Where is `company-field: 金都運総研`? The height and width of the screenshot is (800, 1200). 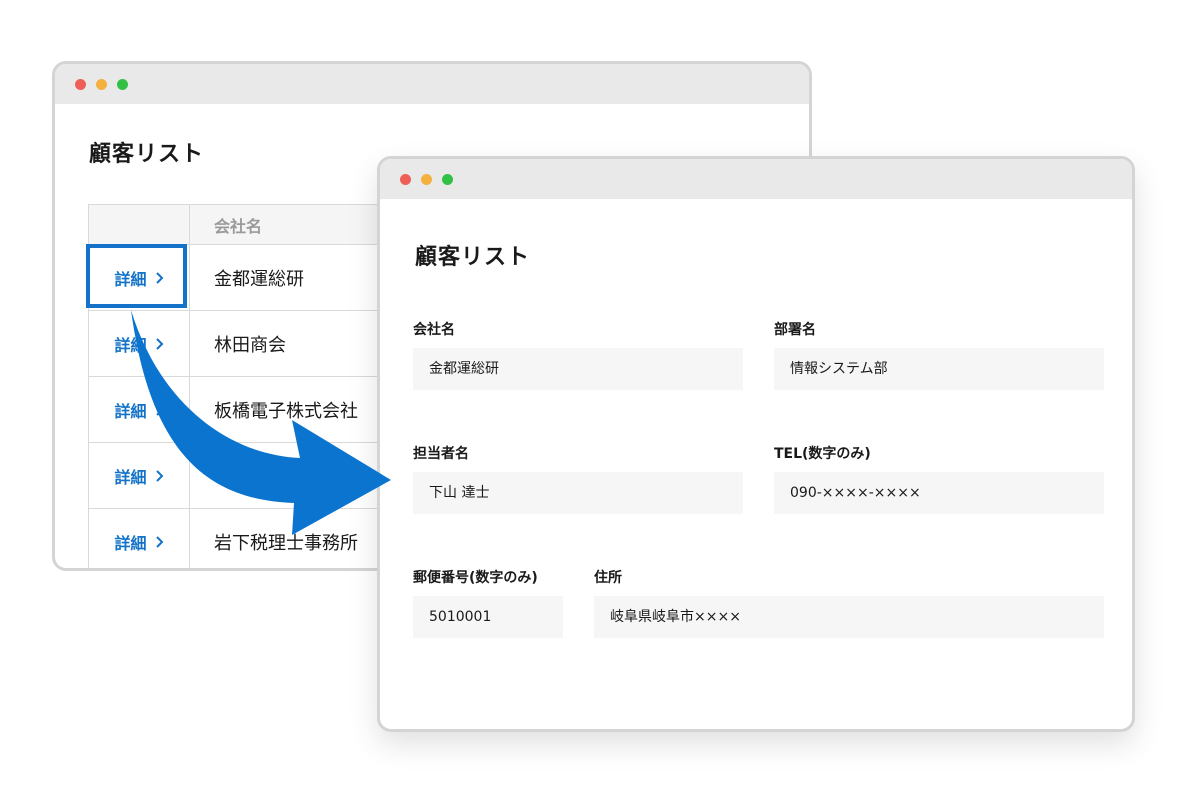
company-field: 金都運総研 is located at coordinates (578, 369).